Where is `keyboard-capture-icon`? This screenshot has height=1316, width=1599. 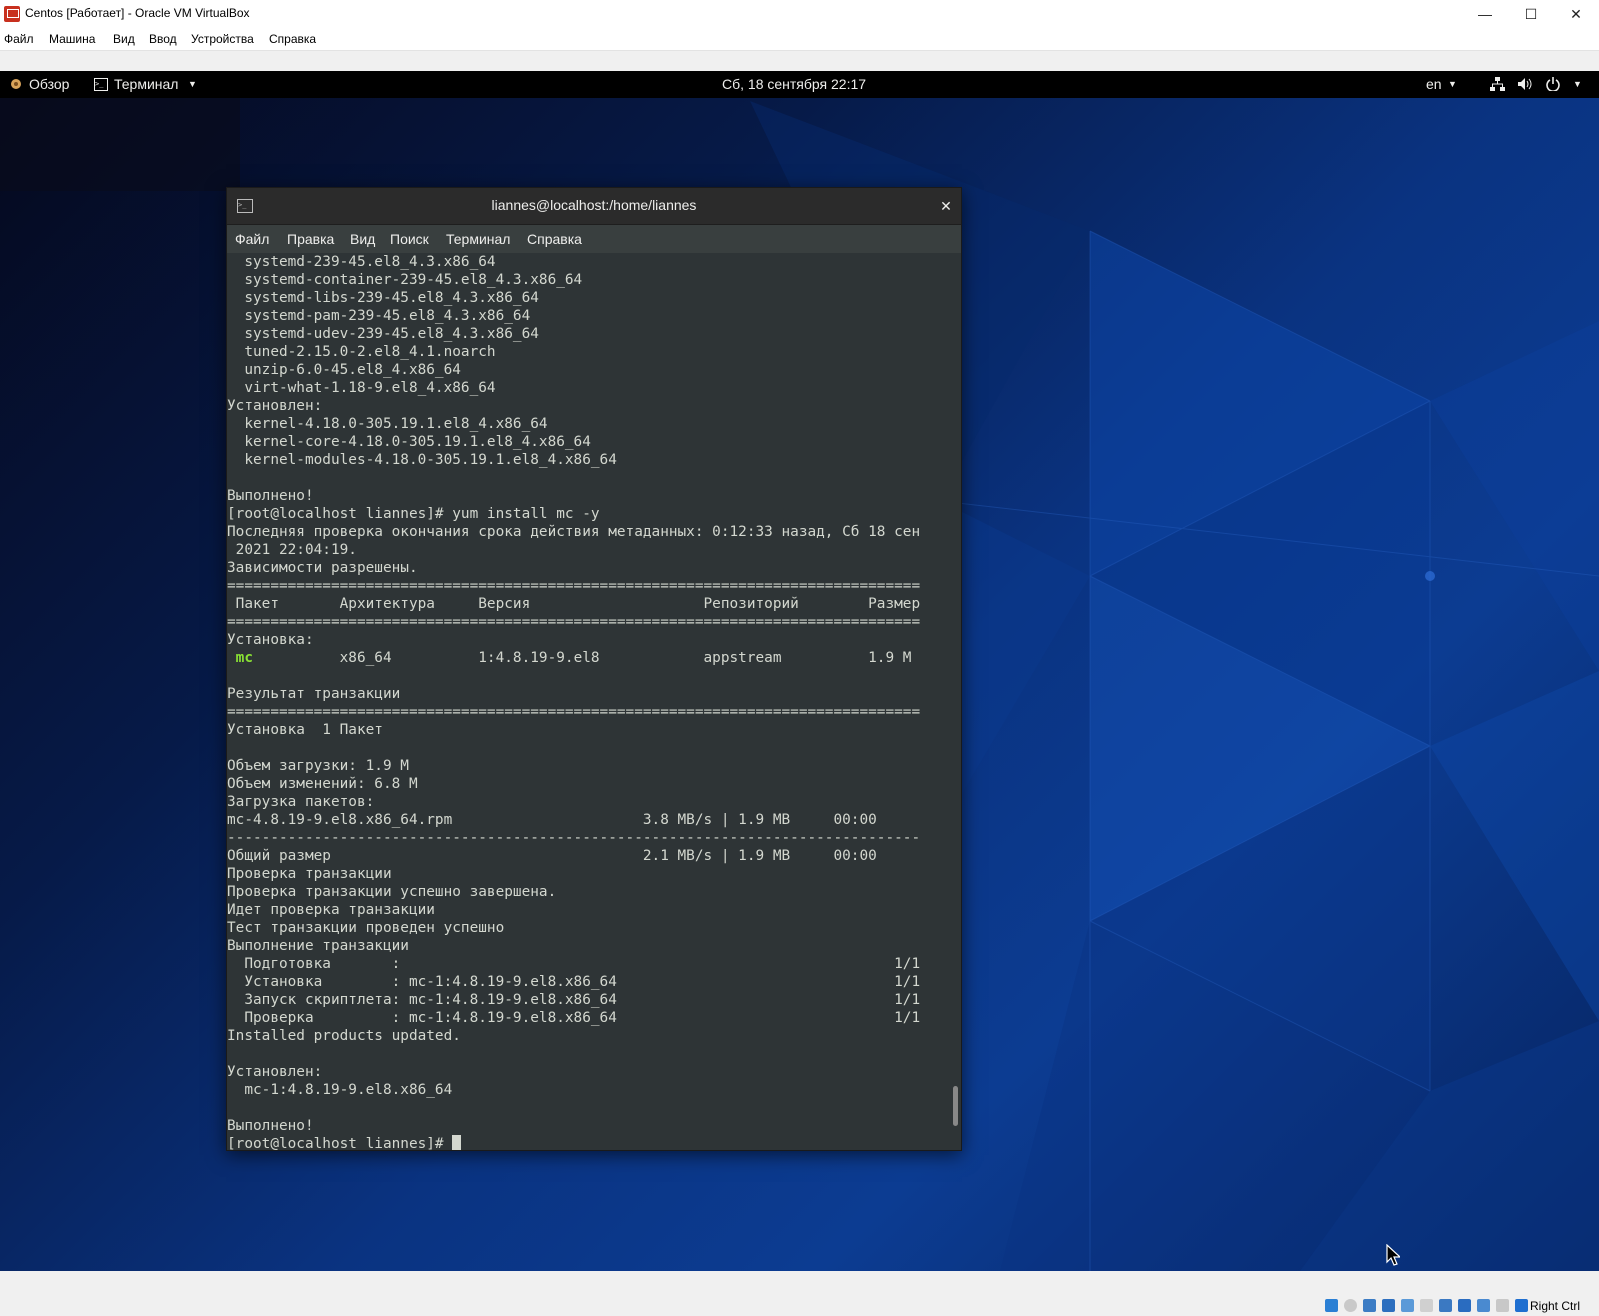
keyboard-capture-icon is located at coordinates (1521, 1305).